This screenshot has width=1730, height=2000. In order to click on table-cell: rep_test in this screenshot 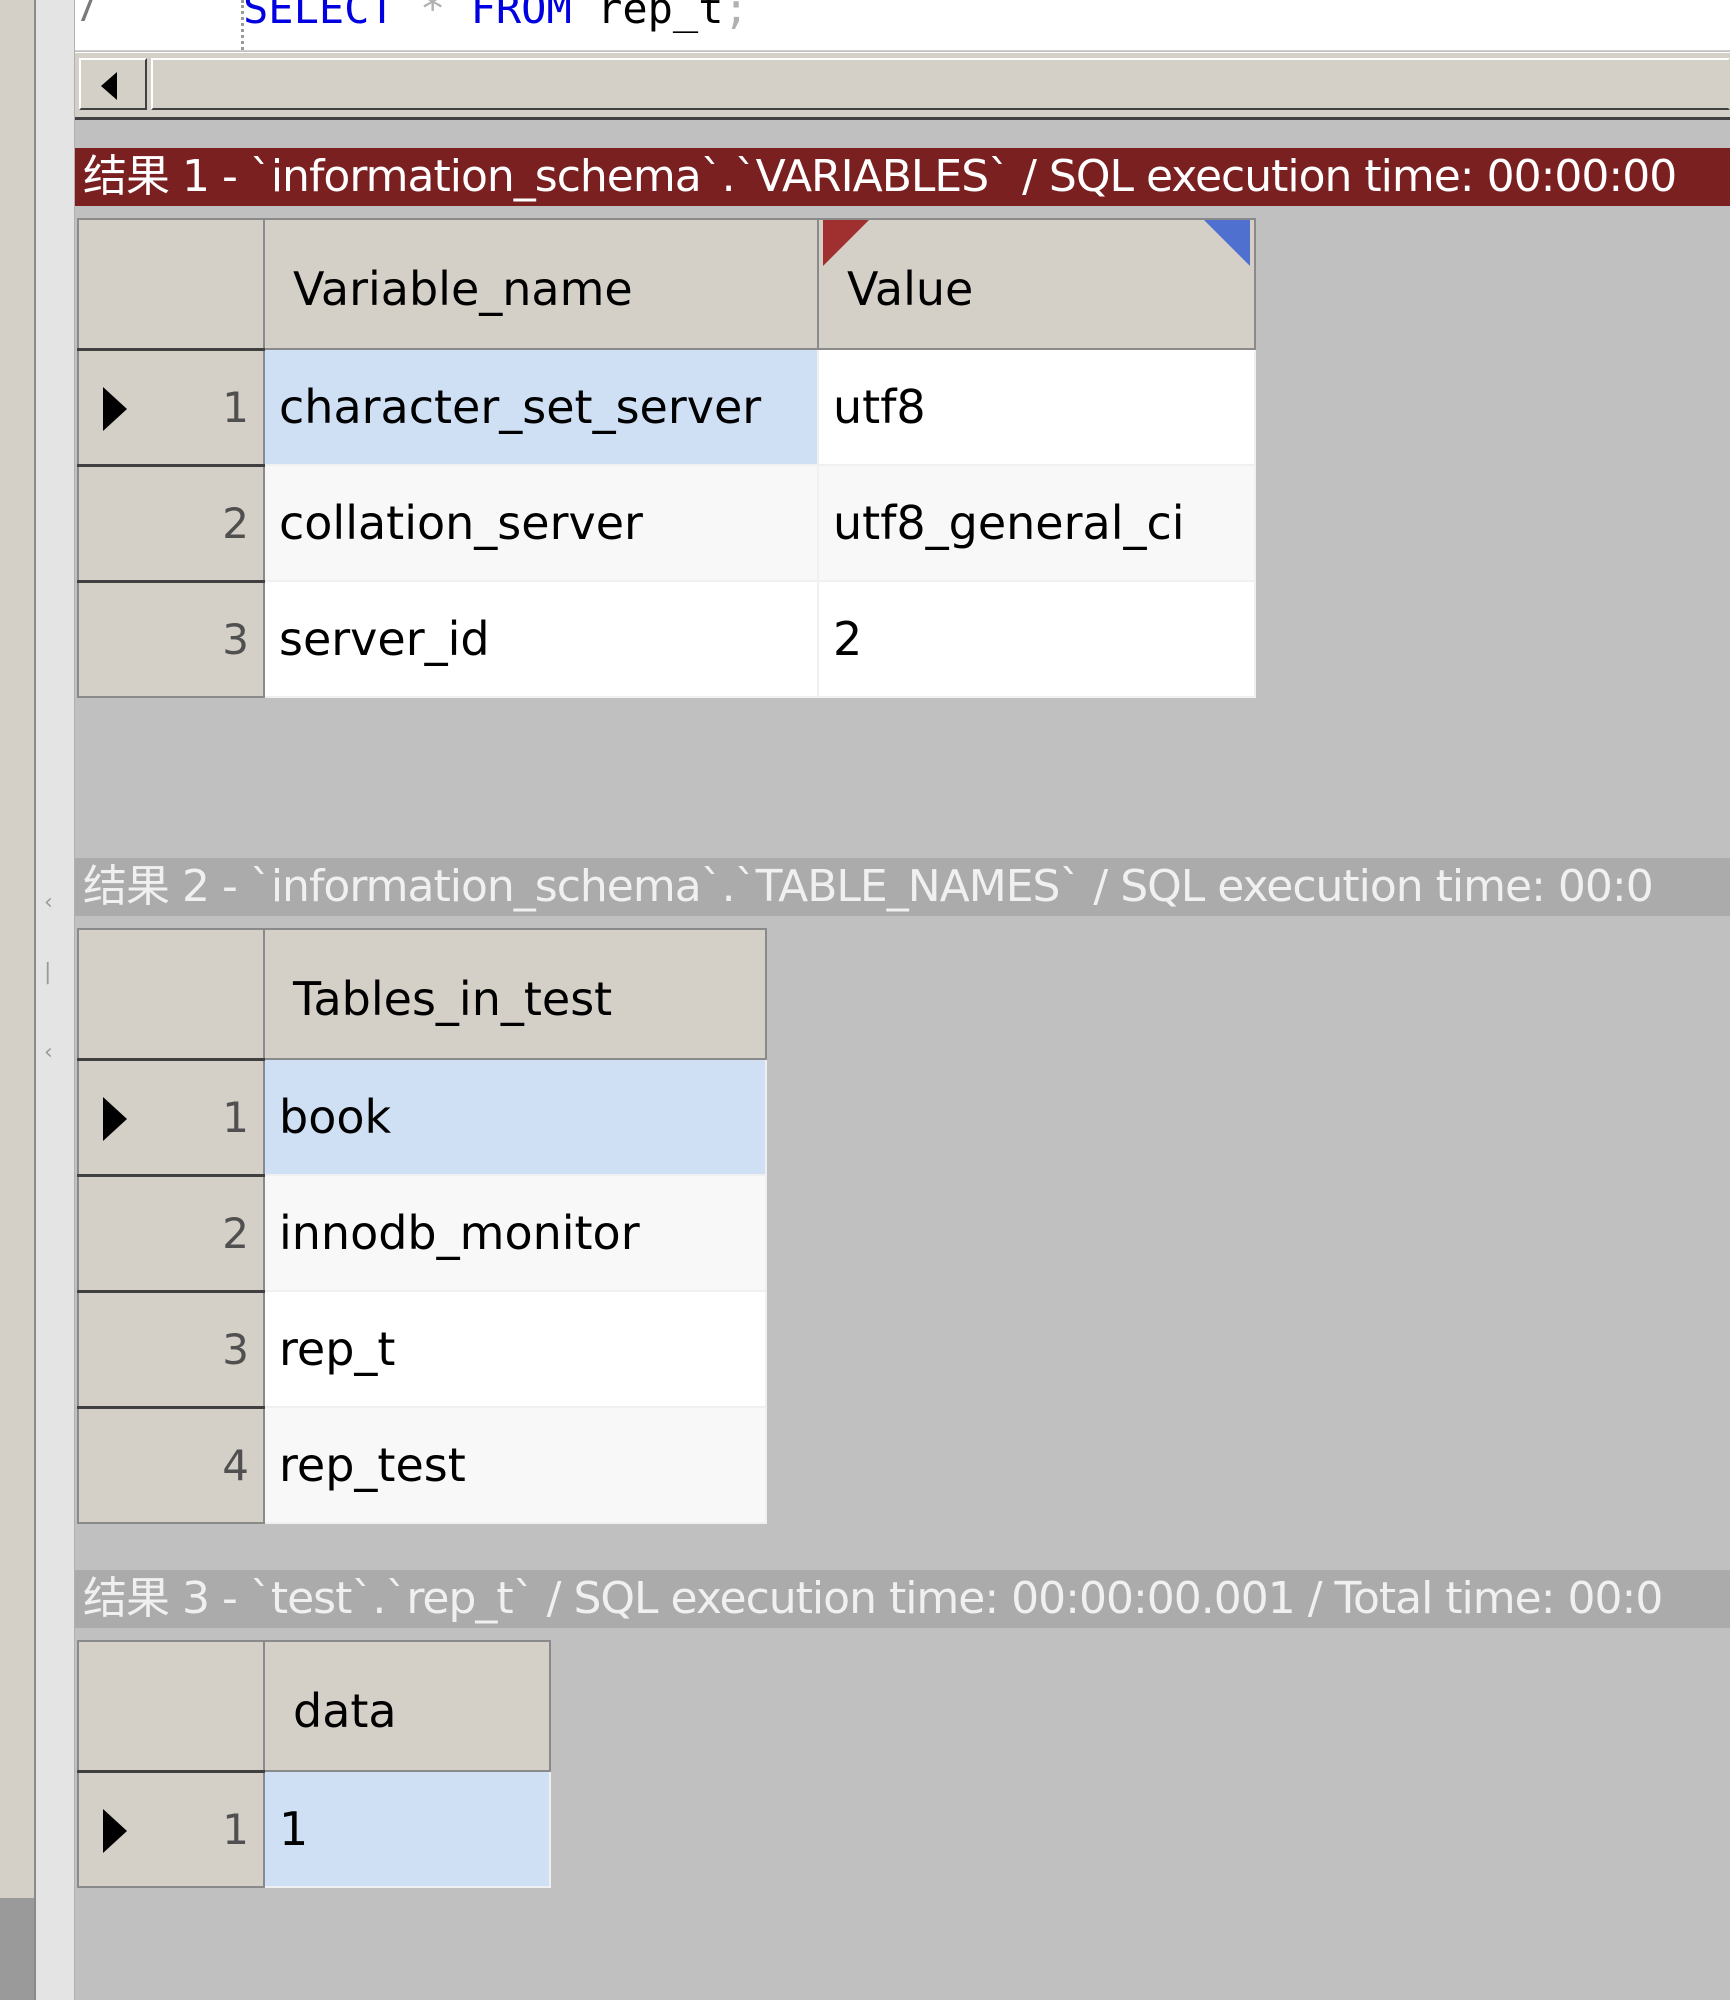, I will do `click(515, 1465)`.